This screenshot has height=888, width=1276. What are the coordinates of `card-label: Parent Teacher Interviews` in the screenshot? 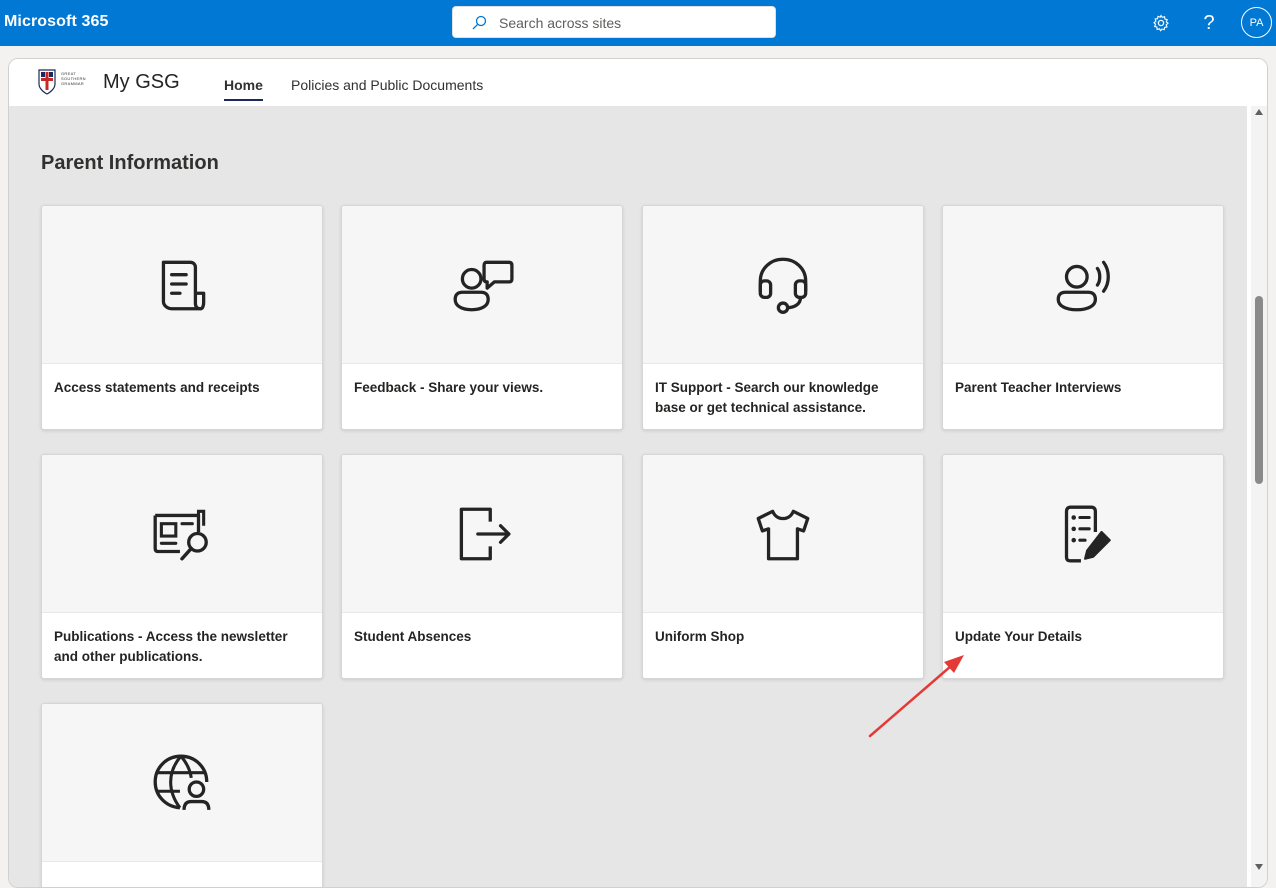 It's located at (1038, 387).